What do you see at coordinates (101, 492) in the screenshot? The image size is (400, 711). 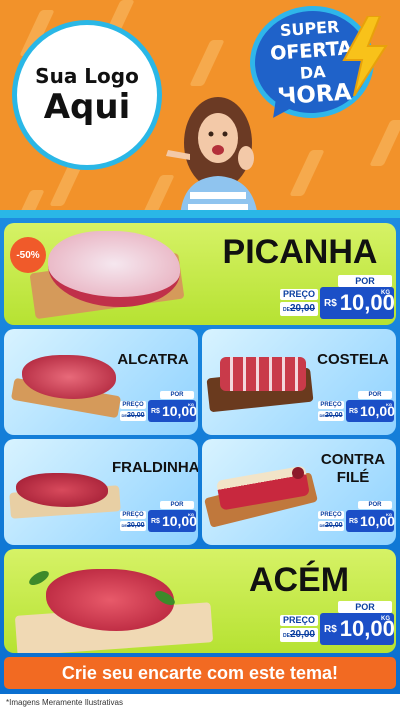 I see `product-card-fraldinha: FRALDINHA POR PREÇO R$ 10,00 KG DE20,00` at bounding box center [101, 492].